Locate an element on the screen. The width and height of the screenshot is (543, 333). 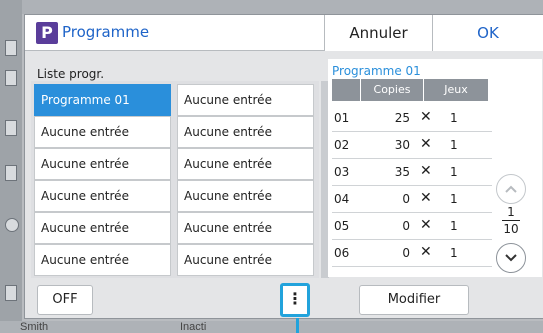
row-number: 03 is located at coordinates (342, 172).